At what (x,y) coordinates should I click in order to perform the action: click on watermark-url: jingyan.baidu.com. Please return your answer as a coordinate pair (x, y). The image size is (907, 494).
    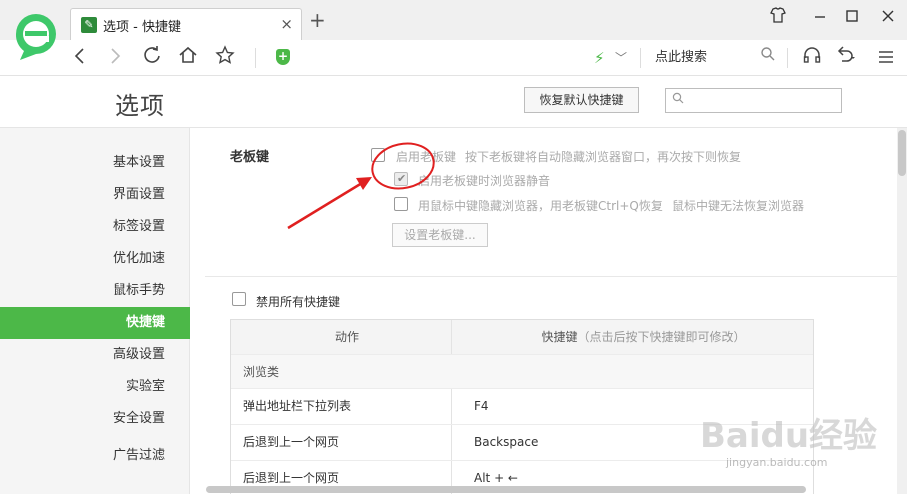
    Looking at the image, I should click on (777, 462).